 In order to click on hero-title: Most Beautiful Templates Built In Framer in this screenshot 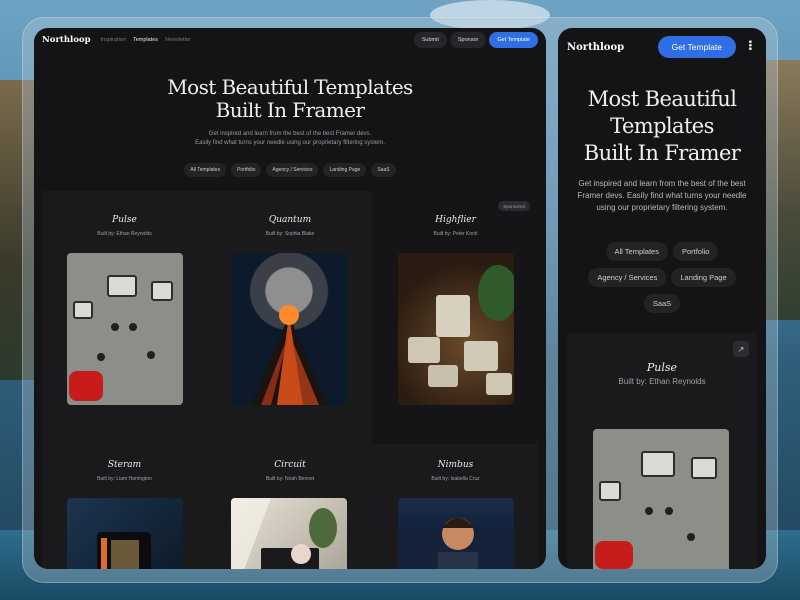, I will do `click(290, 99)`.